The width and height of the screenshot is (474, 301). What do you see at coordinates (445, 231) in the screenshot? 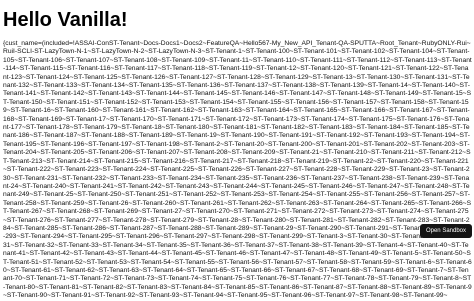
I see `open-sandbox-button: Open Sandbox` at bounding box center [445, 231].